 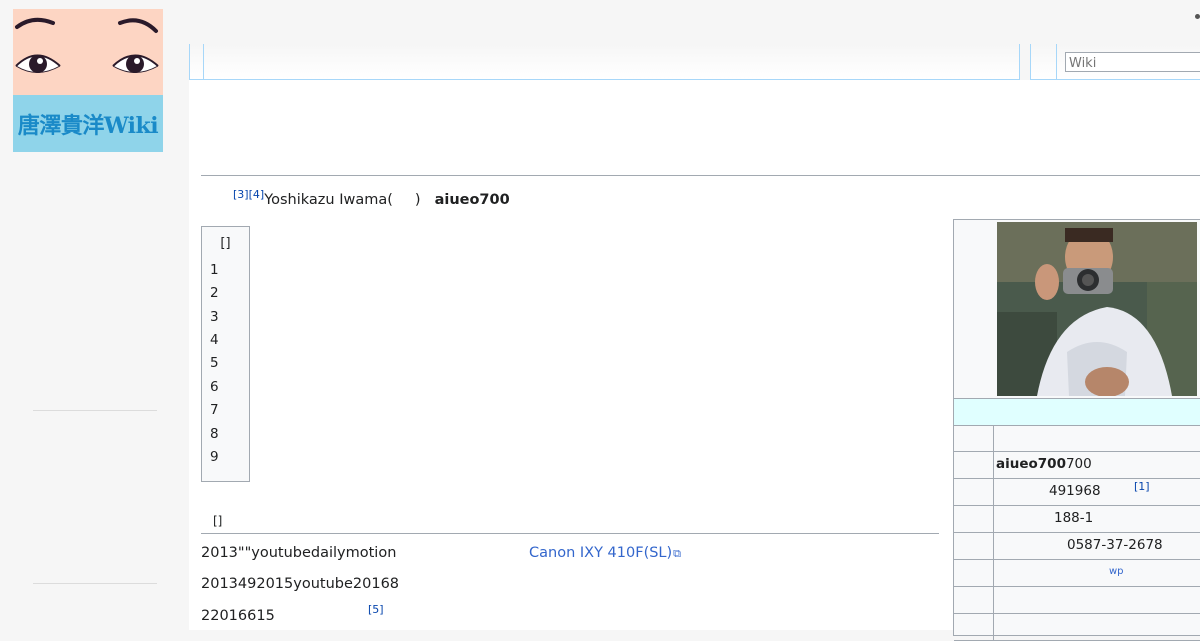 I want to click on wikipedia-link: wp, so click(x=1116, y=571).